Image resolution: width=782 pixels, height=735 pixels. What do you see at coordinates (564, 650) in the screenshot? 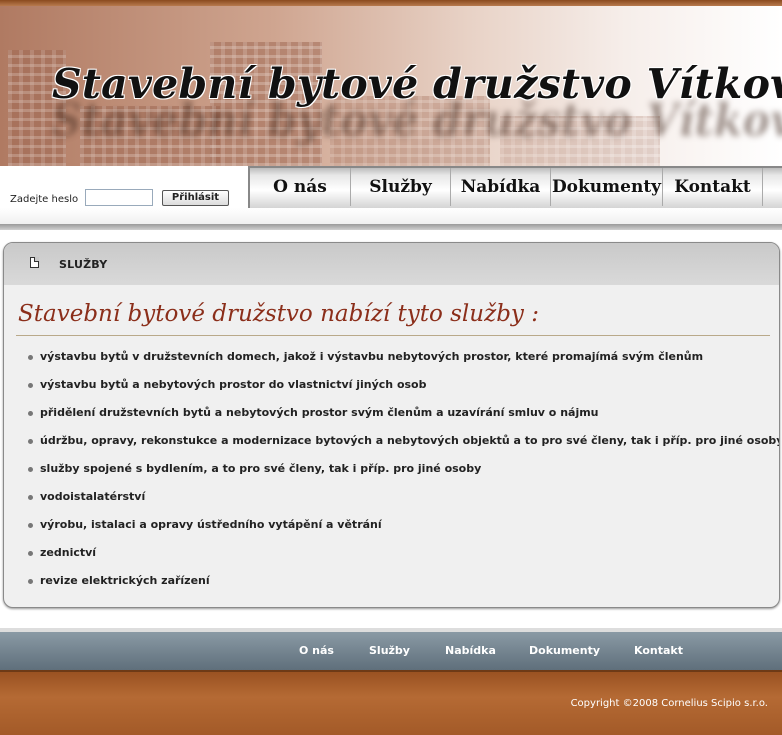
I see `footer-link-dokumenty: Dokumenty` at bounding box center [564, 650].